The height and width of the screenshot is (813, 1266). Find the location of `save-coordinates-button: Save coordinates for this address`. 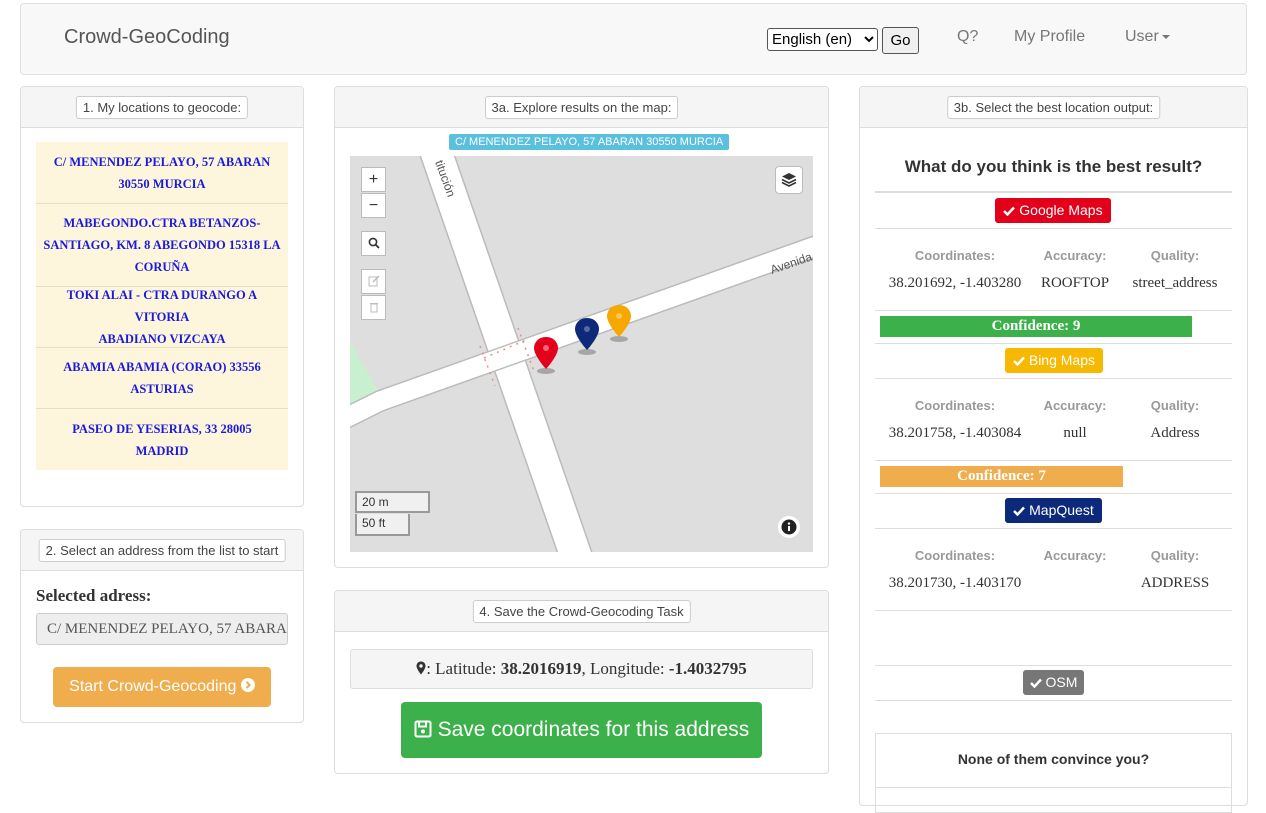

save-coordinates-button: Save coordinates for this address is located at coordinates (581, 730).